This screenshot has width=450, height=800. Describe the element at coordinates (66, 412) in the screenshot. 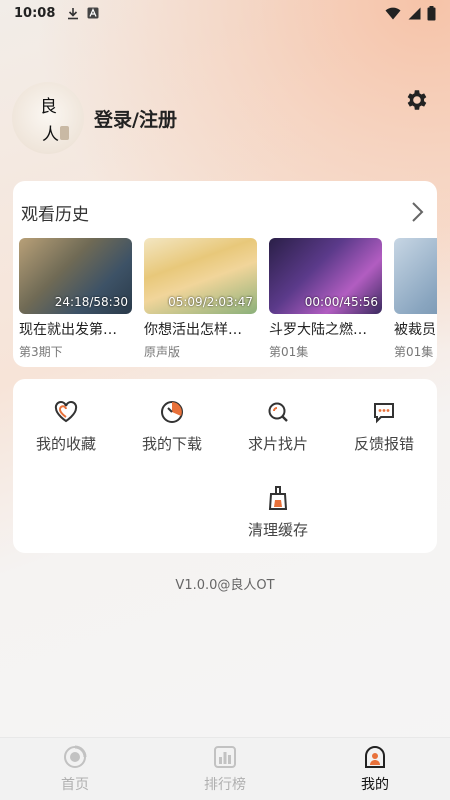

I see `heart-icon` at that location.